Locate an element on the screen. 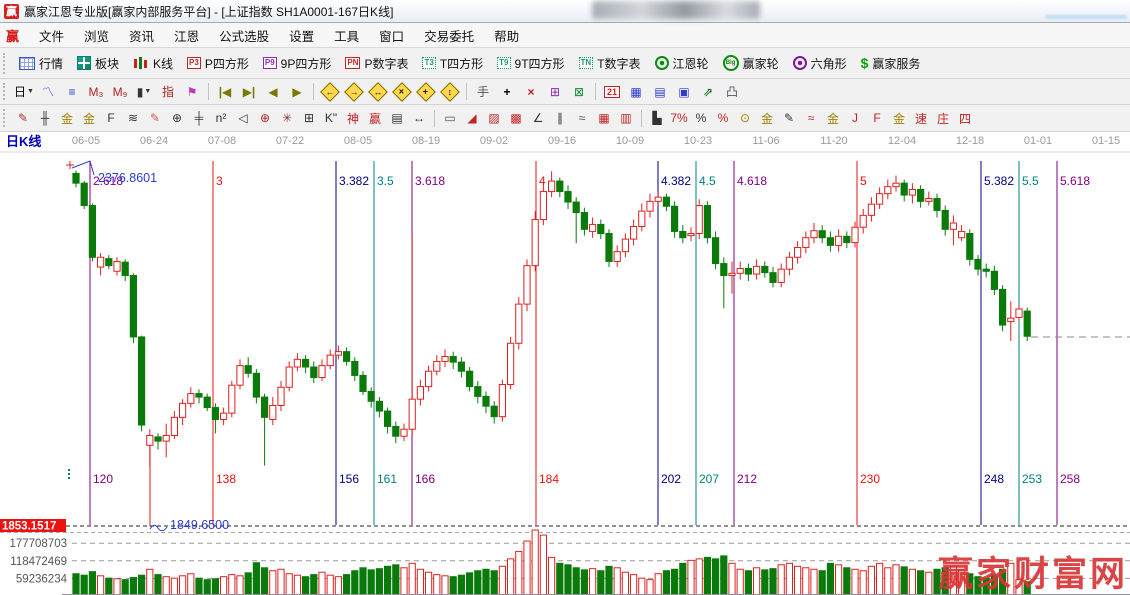  export-icon: ⇗ is located at coordinates (708, 92).